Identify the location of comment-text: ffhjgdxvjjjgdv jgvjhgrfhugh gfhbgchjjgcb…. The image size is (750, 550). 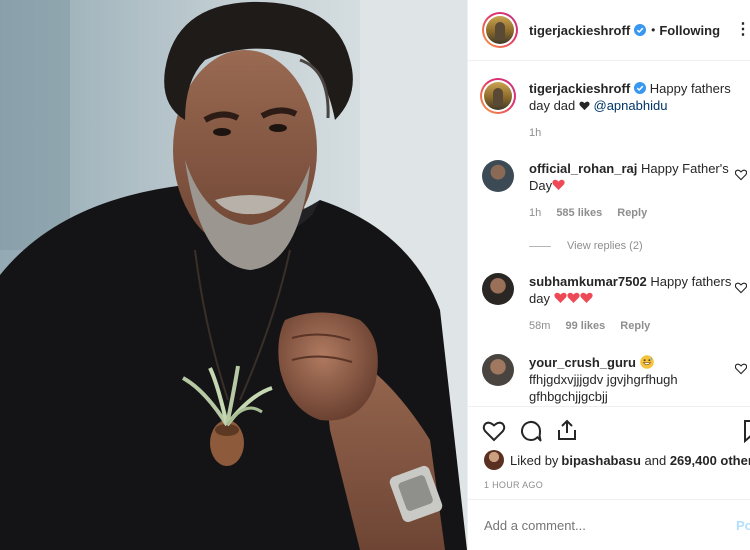
(603, 388).